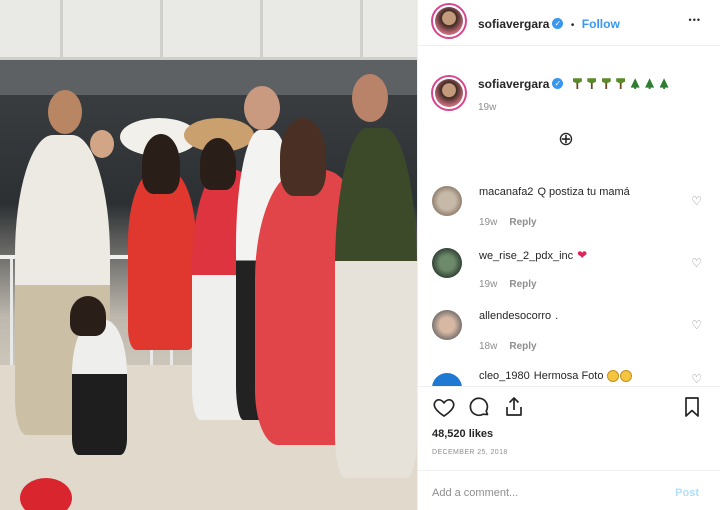 The height and width of the screenshot is (510, 720). What do you see at coordinates (504, 376) in the screenshot?
I see `comment-username: cleo_1980` at bounding box center [504, 376].